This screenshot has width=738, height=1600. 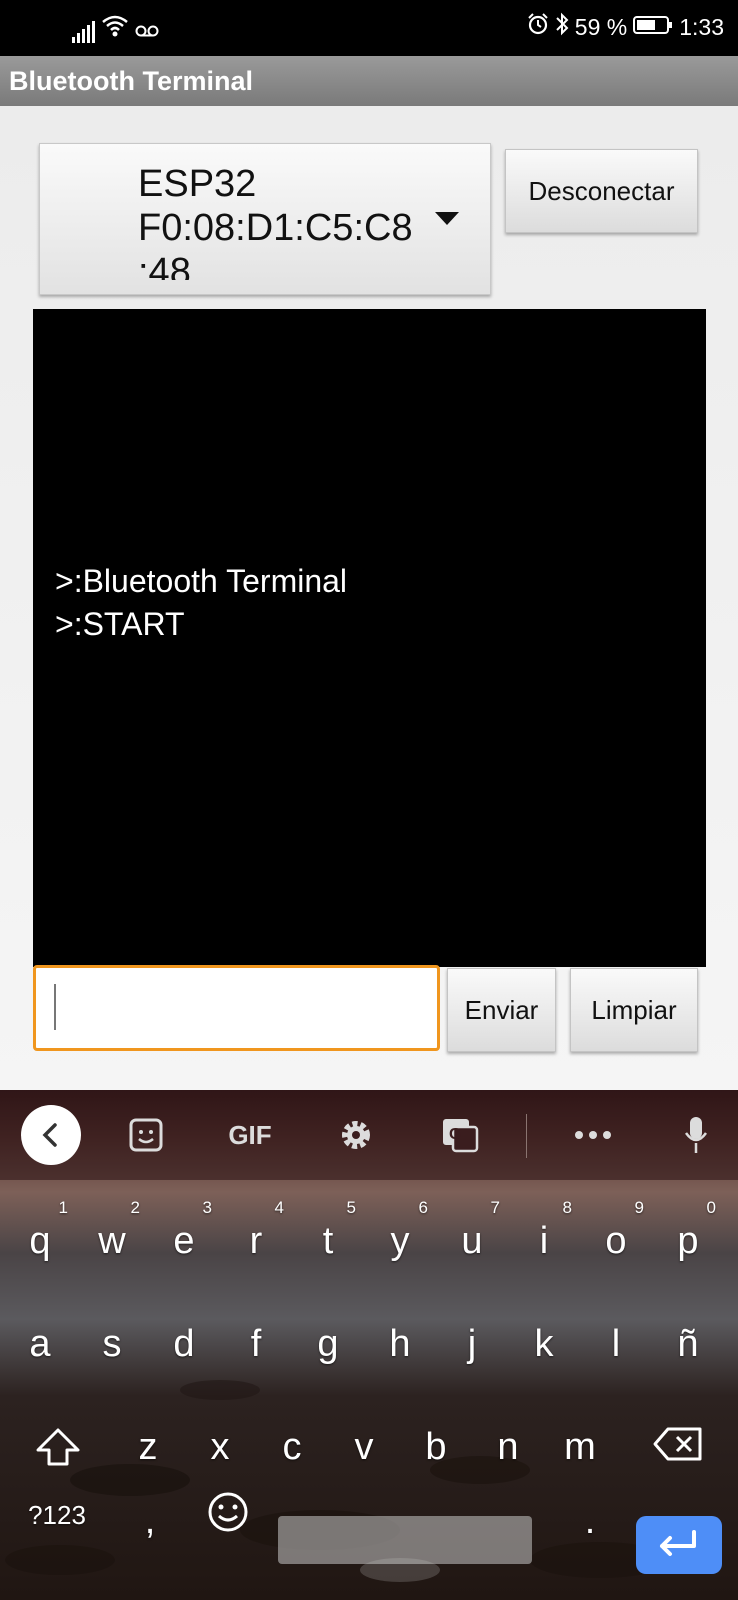 What do you see at coordinates (57, 1515) in the screenshot?
I see `symbols-key: ?123` at bounding box center [57, 1515].